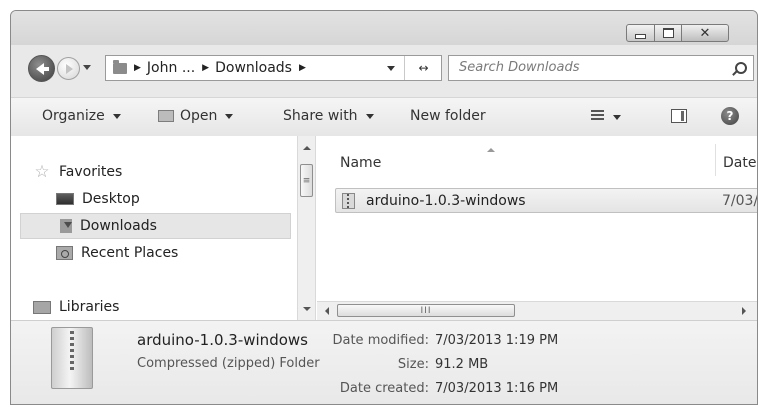 The image size is (760, 407). Describe the element at coordinates (120, 66) in the screenshot. I see `folder-icon` at that location.